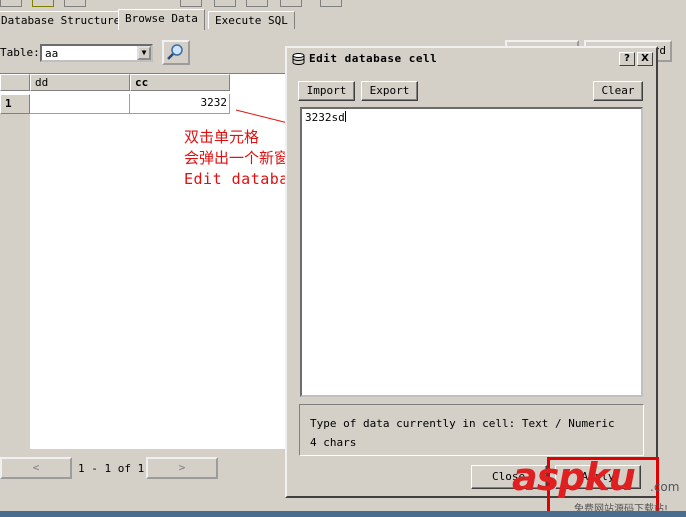  Describe the element at coordinates (471, 59) in the screenshot. I see `dialog-title-bar: Edit database cell ? X` at that location.